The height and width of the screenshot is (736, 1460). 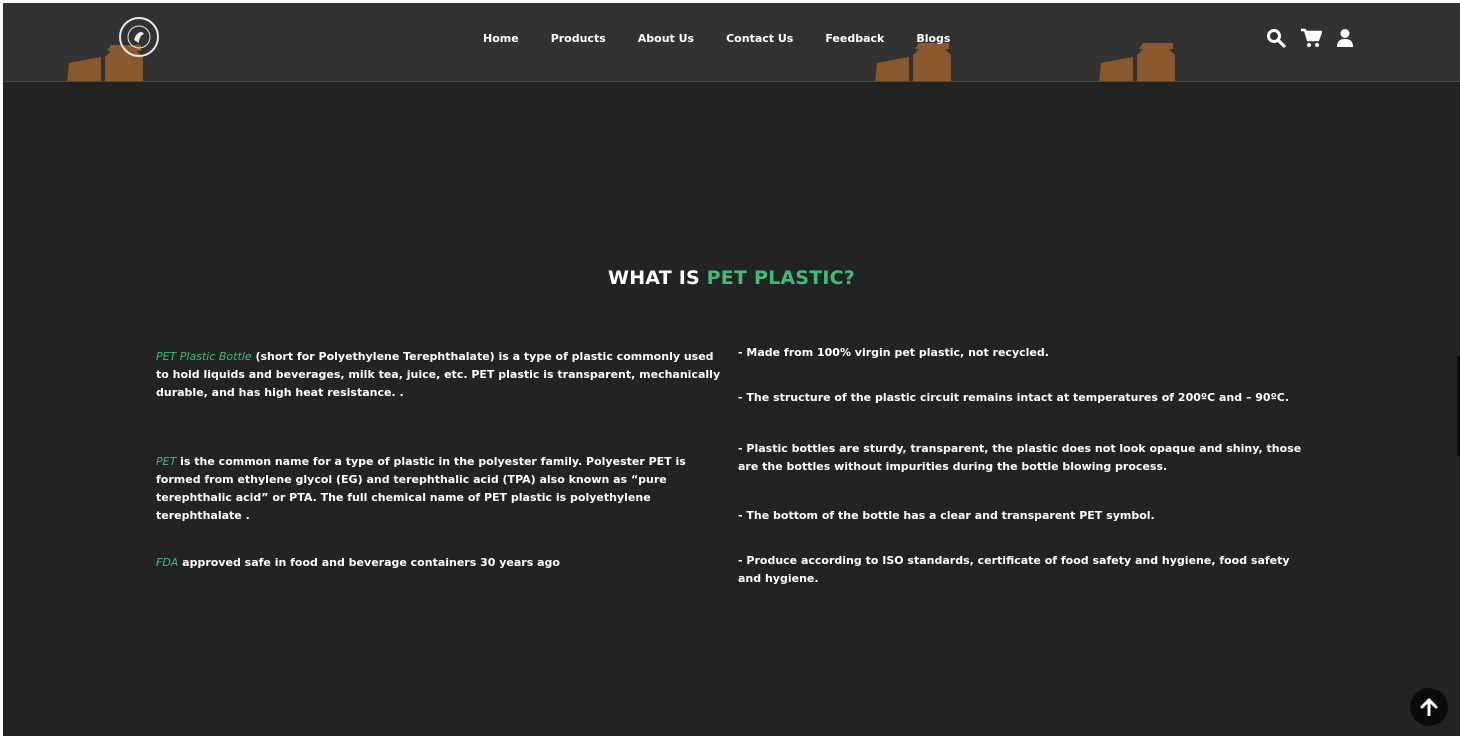 I want to click on nav-products-link: Products, so click(x=578, y=38).